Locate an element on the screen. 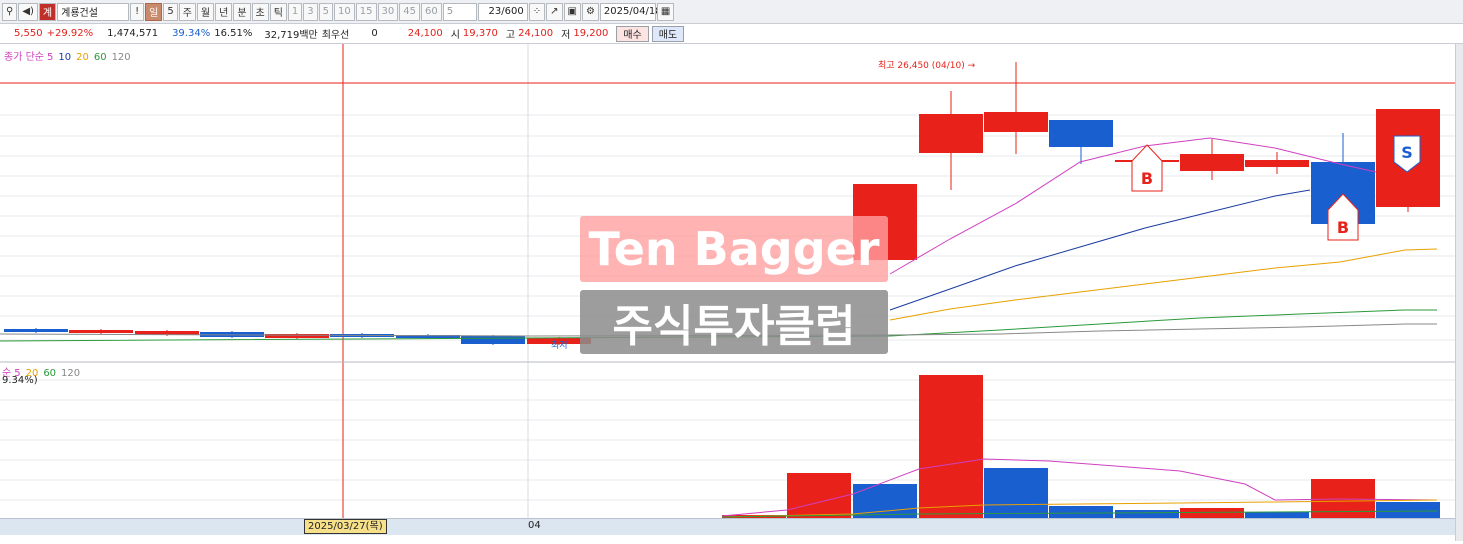 This screenshot has height=544, width=1463. prefer-label: 최우선 is located at coordinates (335, 35).